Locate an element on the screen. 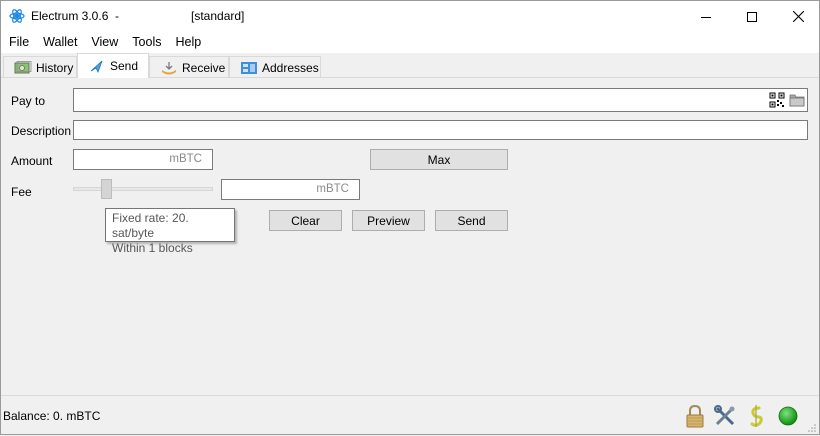 The height and width of the screenshot is (436, 820). balance-label: Balance: 0. mBTC is located at coordinates (52, 416).